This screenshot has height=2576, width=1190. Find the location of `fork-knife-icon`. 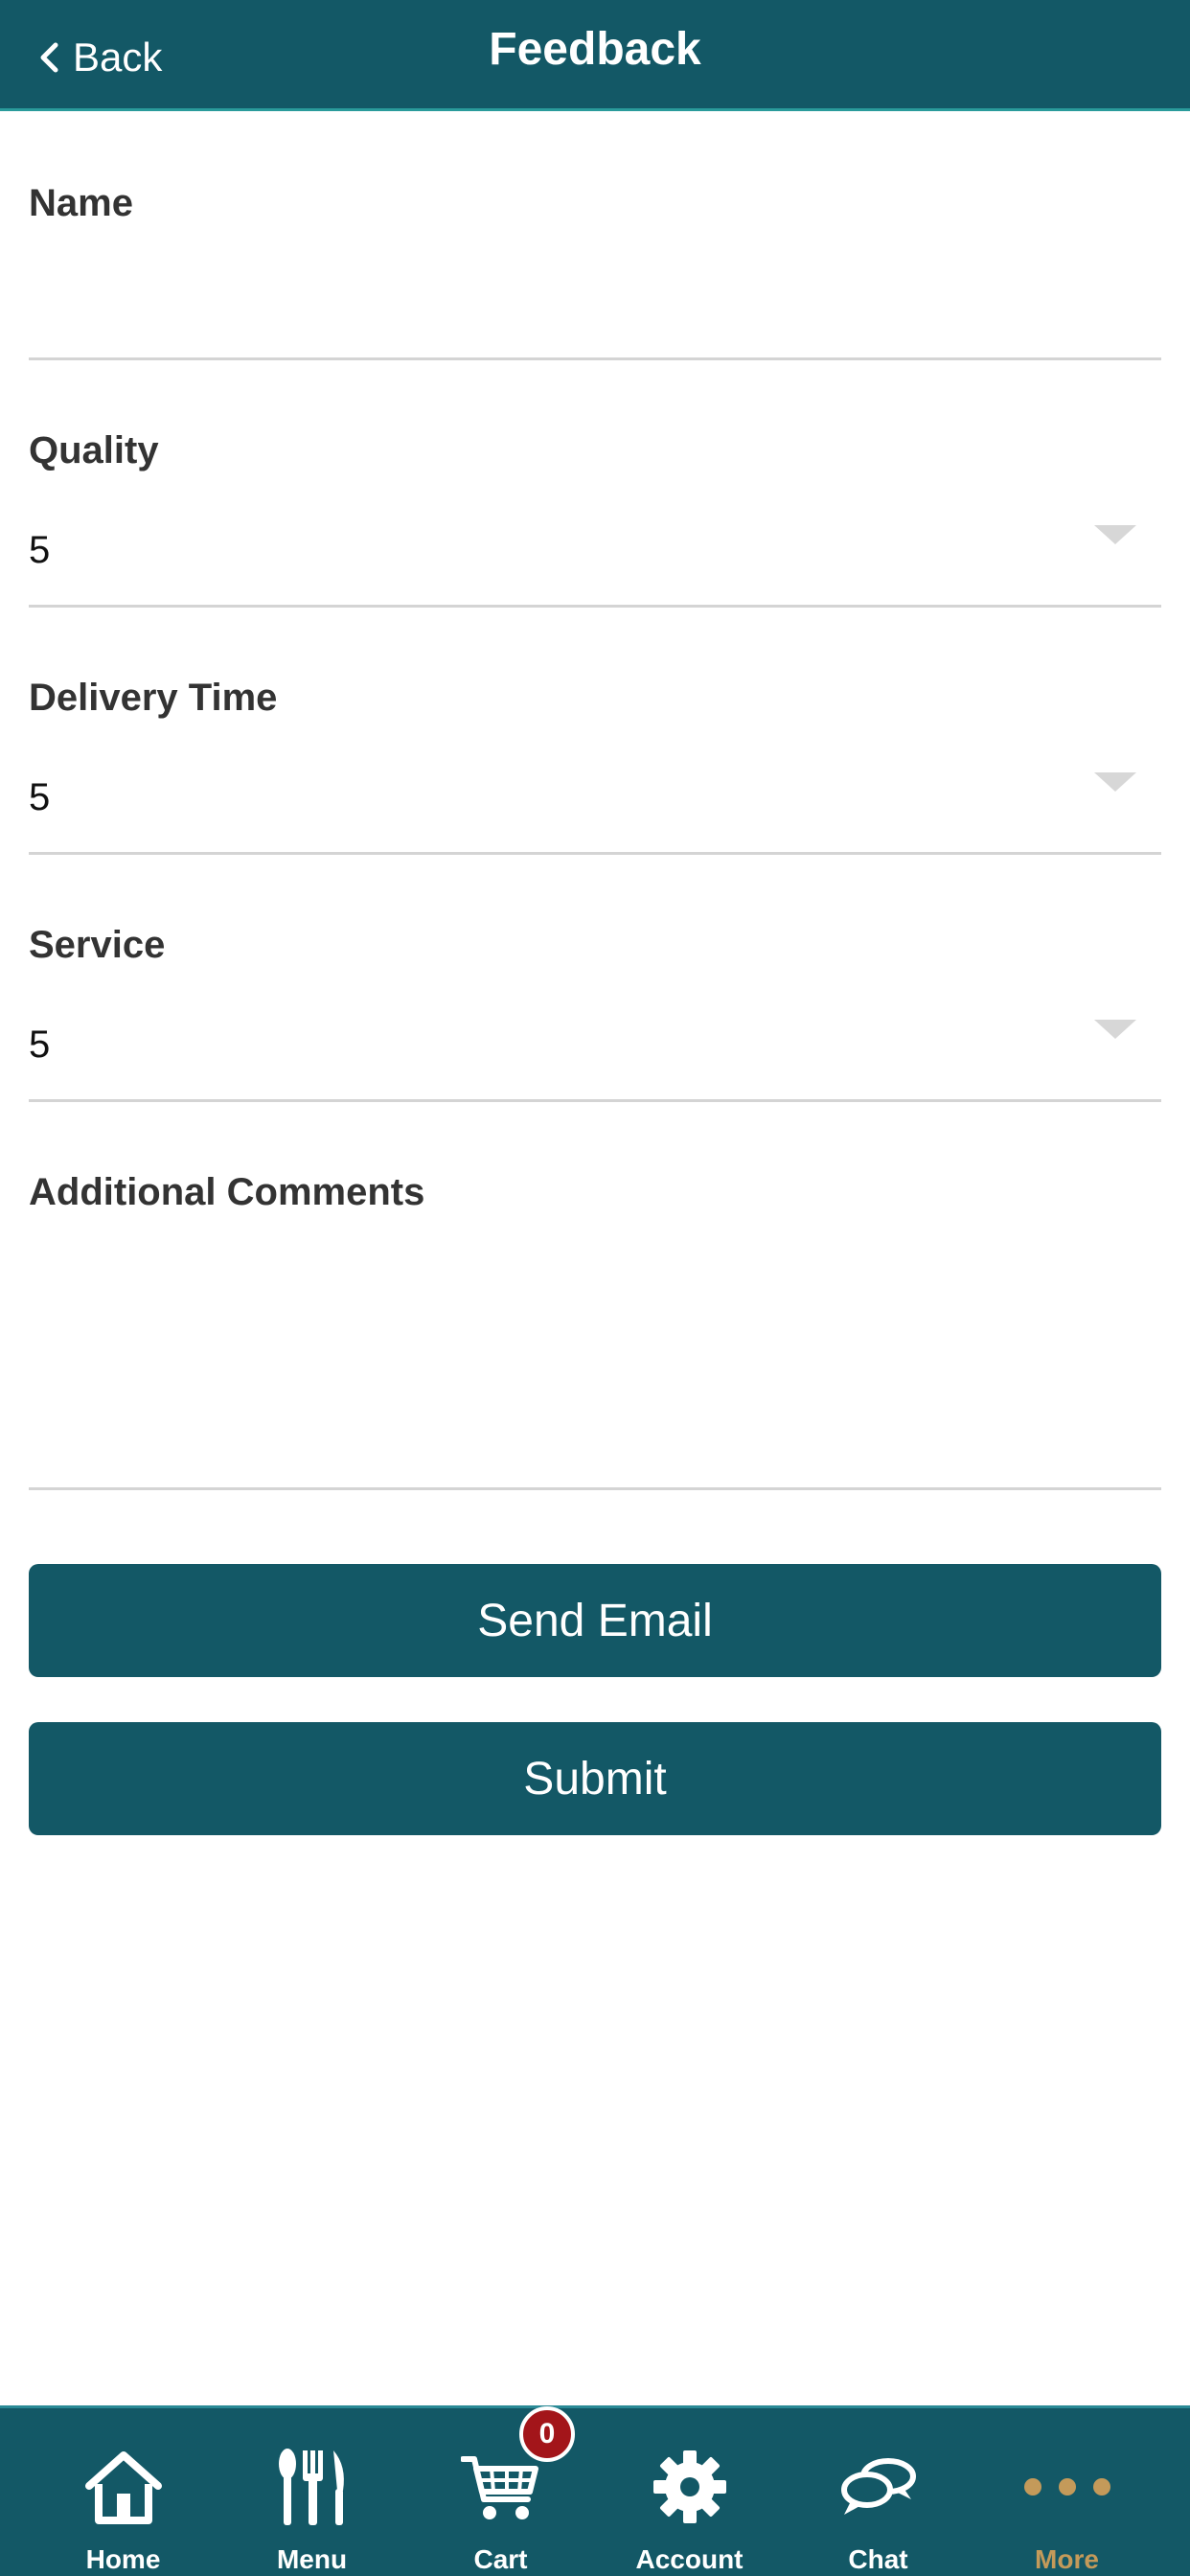

fork-knife-icon is located at coordinates (311, 2487).